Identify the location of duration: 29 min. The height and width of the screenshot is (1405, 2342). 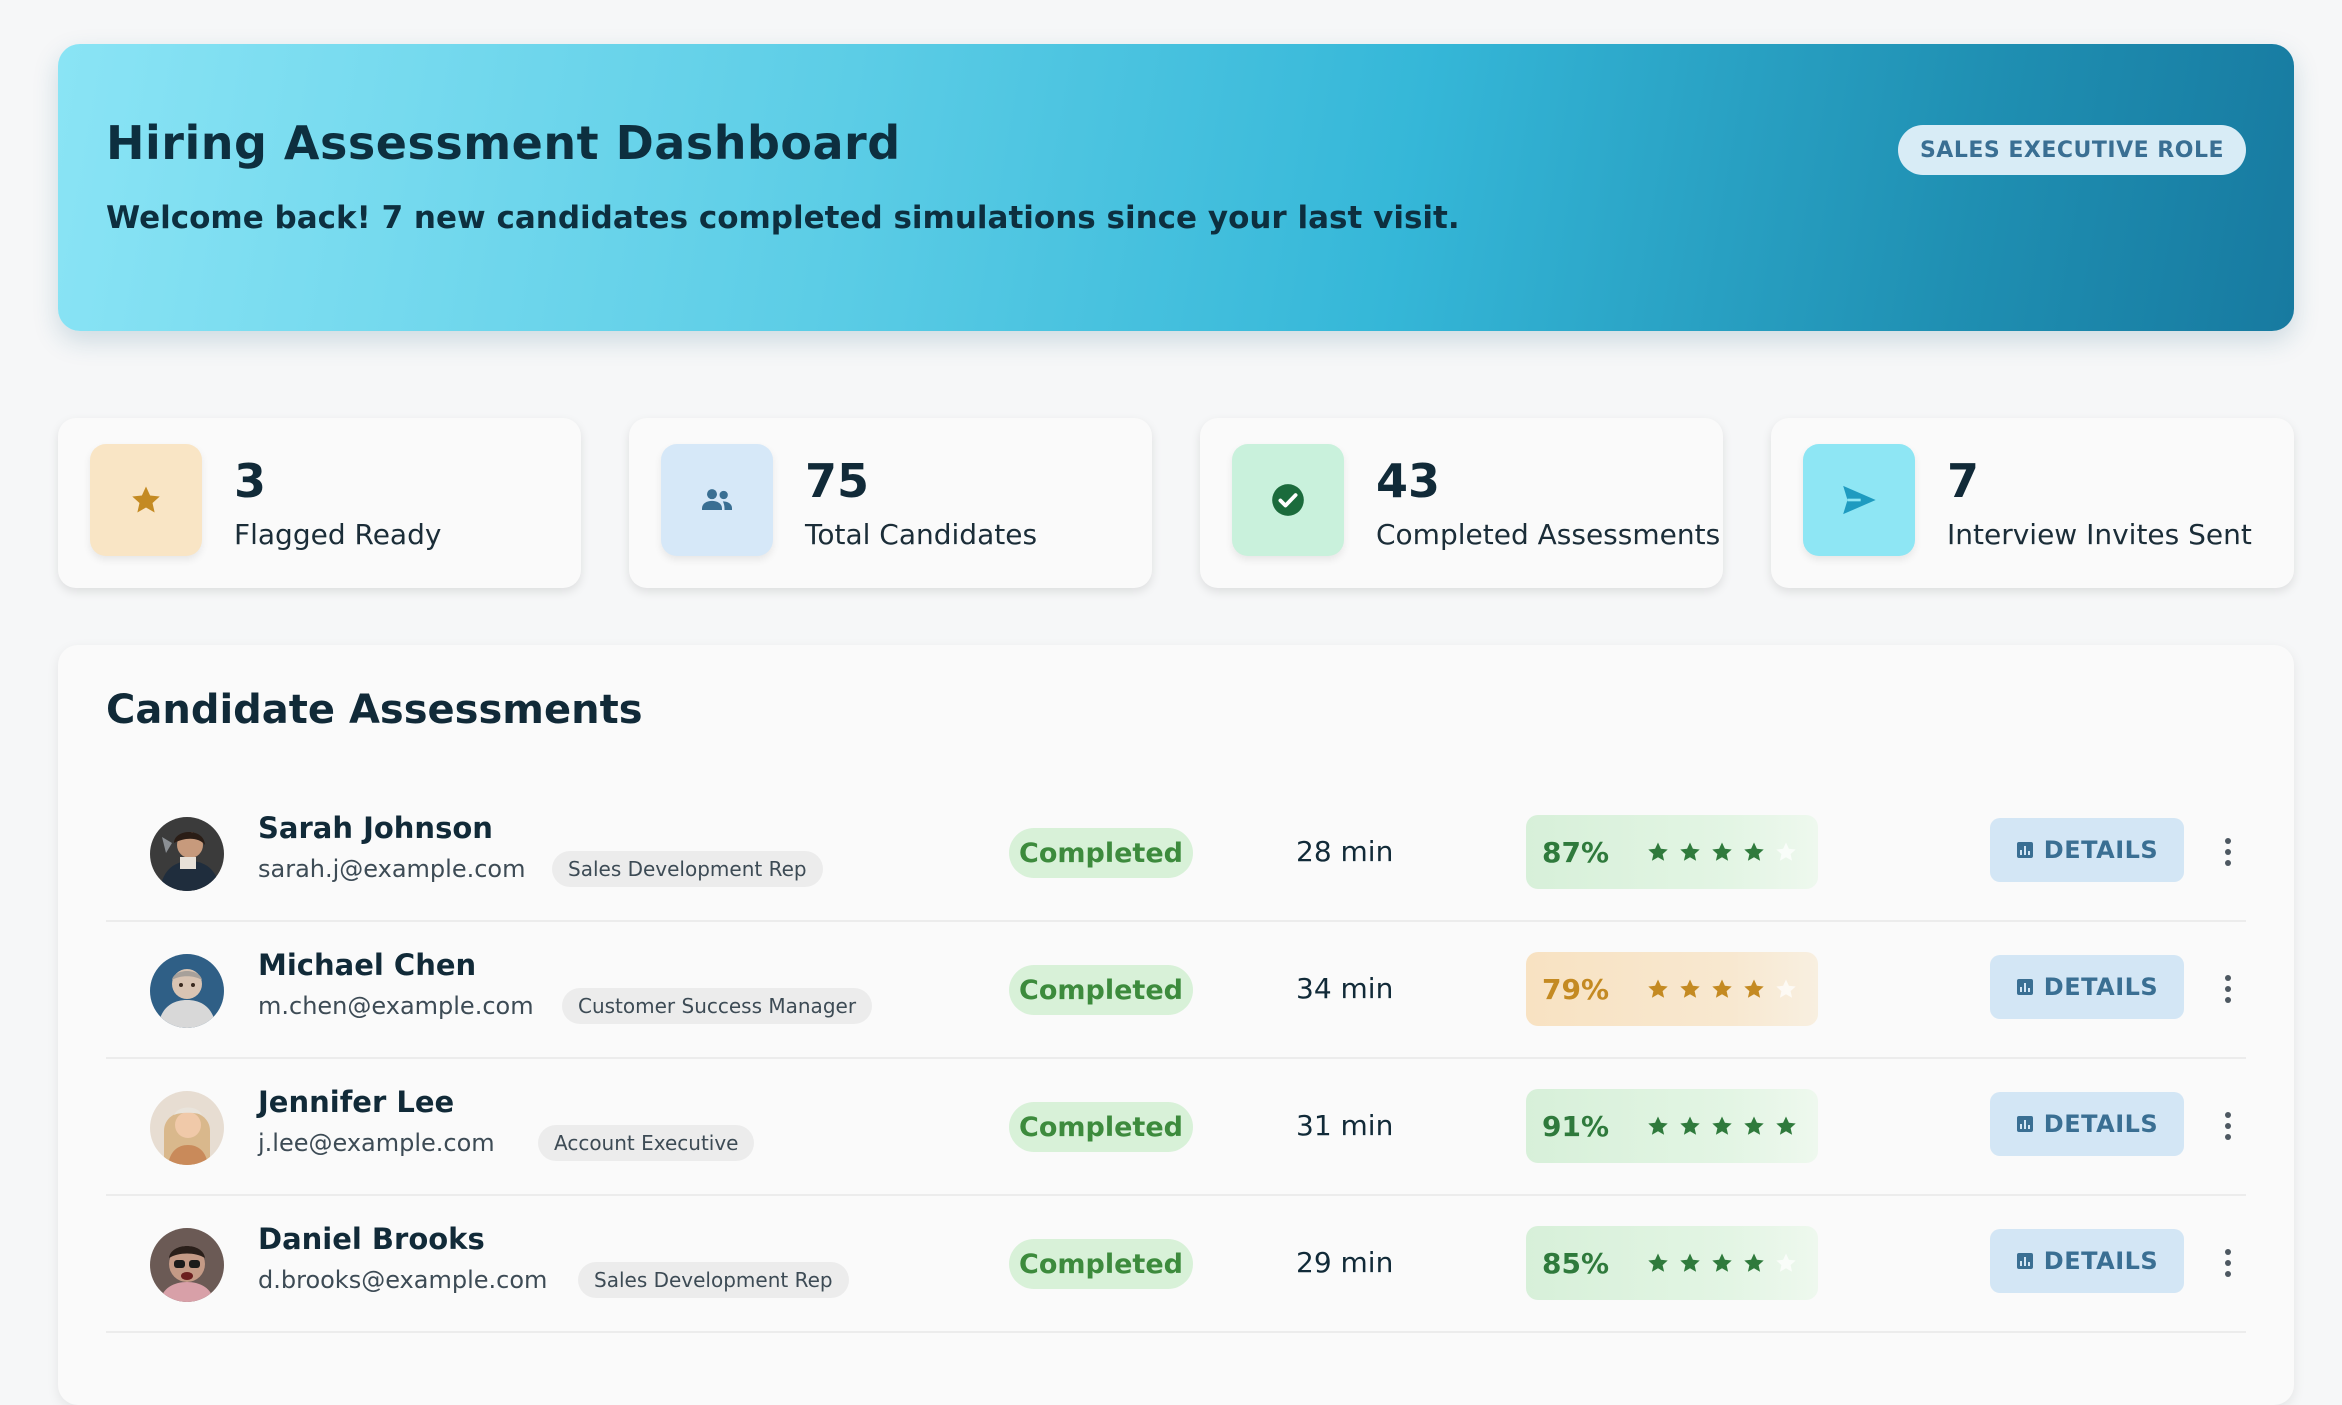
(1345, 1262).